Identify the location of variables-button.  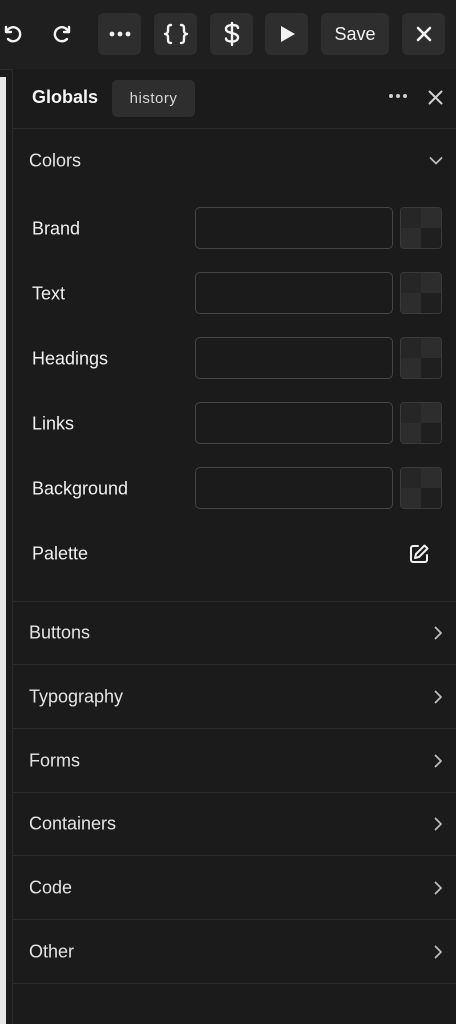
(231, 34).